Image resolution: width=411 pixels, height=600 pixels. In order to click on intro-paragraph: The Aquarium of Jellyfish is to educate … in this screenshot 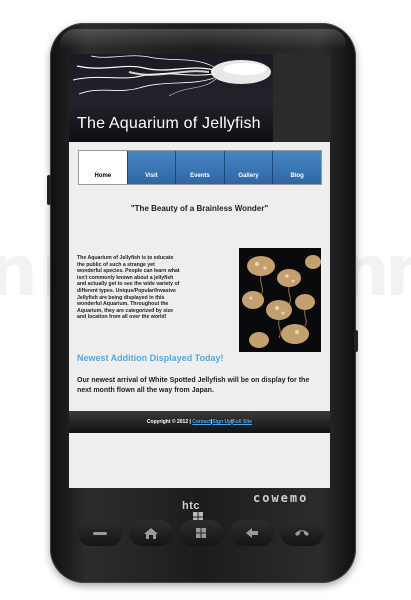, I will do `click(128, 288)`.